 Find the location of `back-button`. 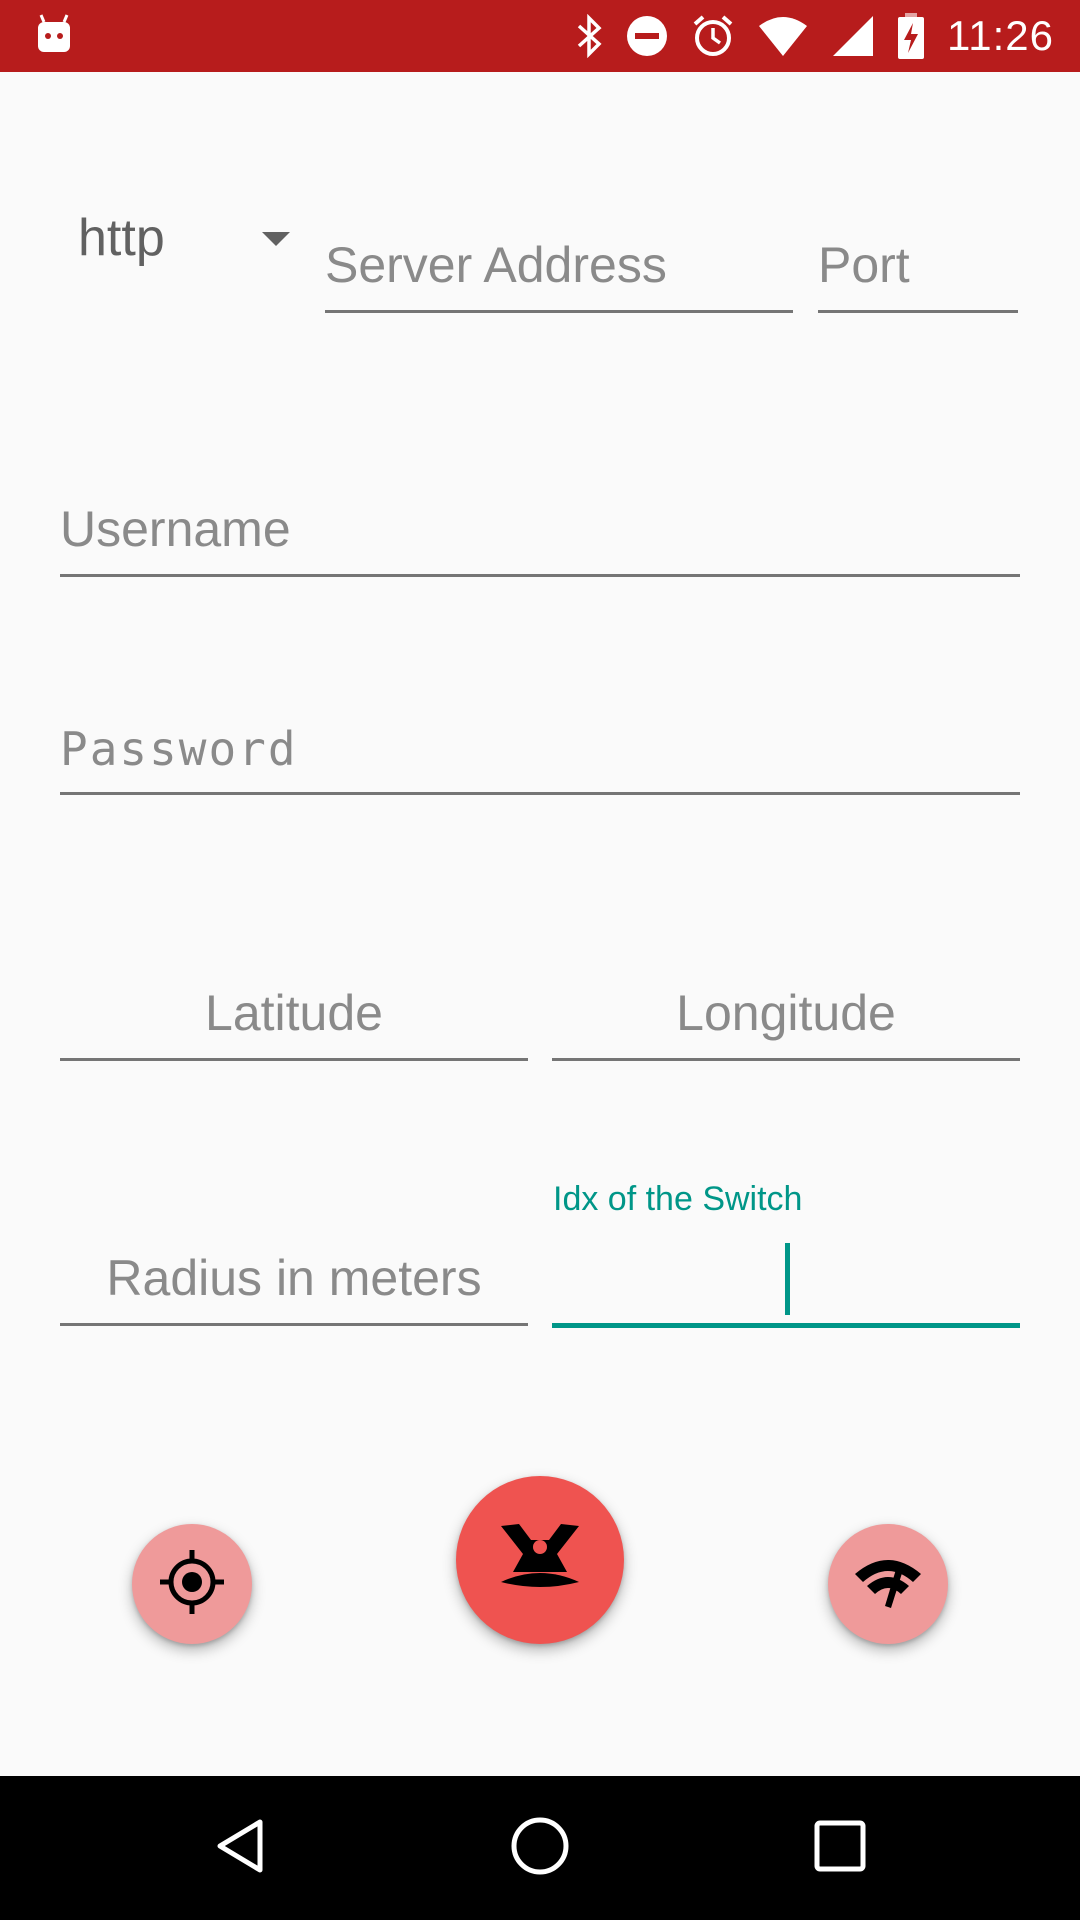

back-button is located at coordinates (240, 1848).